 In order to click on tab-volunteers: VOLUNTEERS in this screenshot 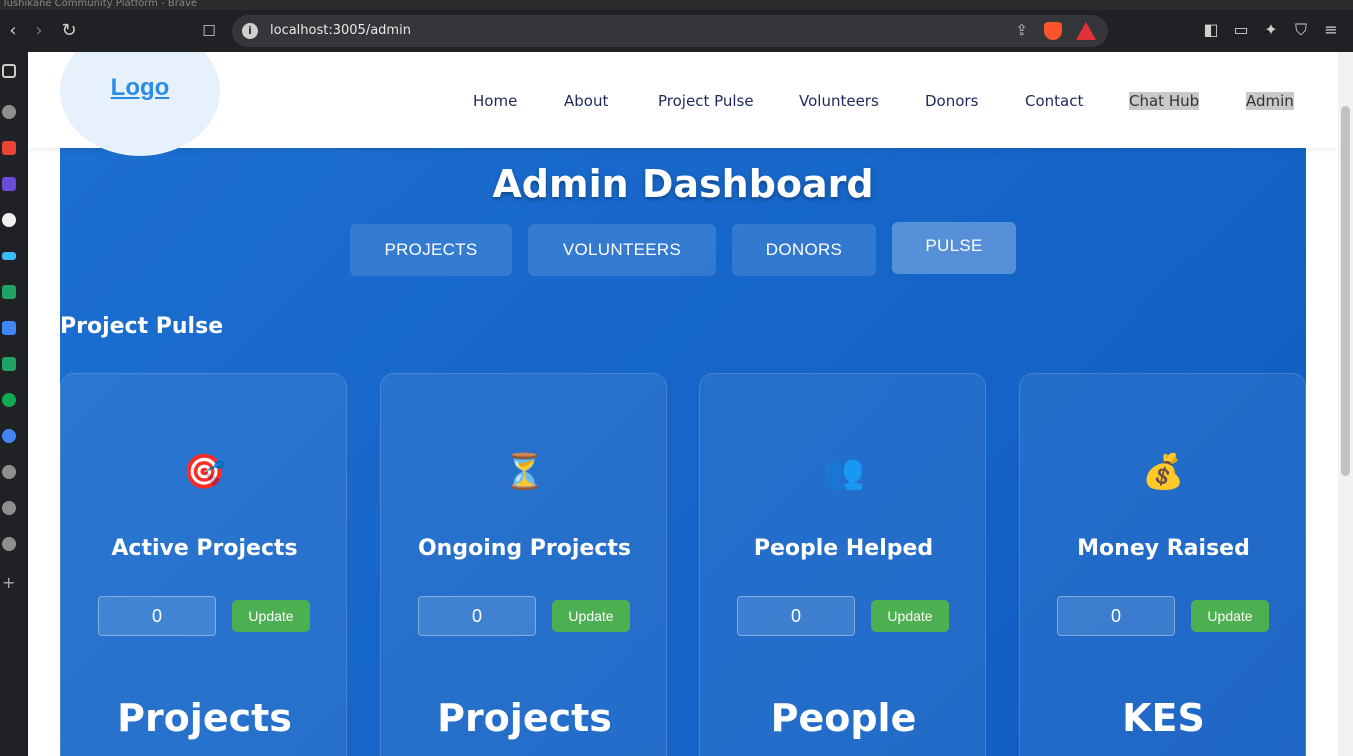, I will do `click(622, 250)`.